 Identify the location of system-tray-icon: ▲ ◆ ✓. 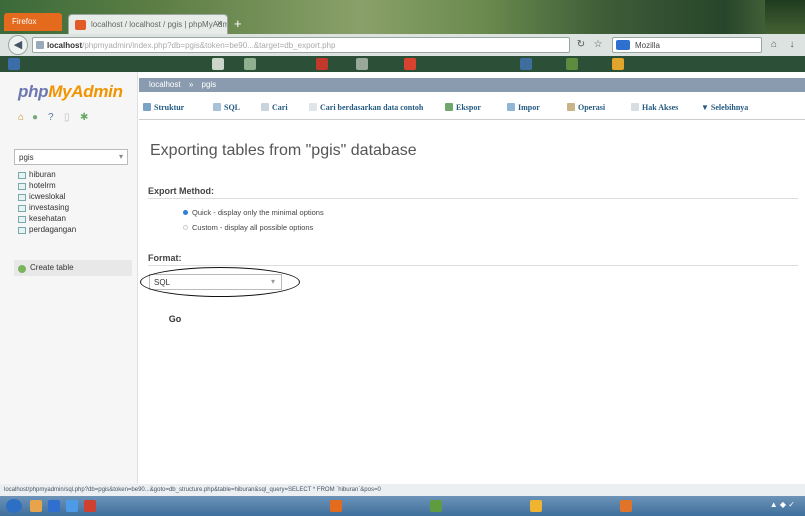
(782, 504).